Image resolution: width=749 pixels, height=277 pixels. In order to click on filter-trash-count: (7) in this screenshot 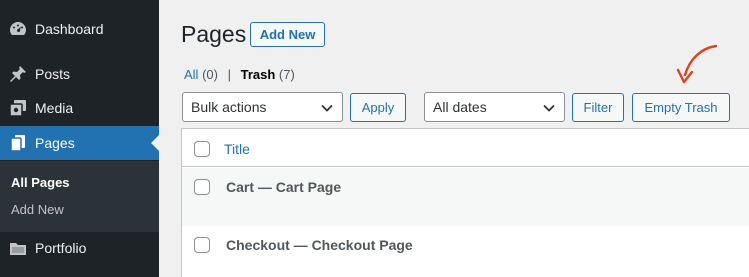, I will do `click(286, 74)`.